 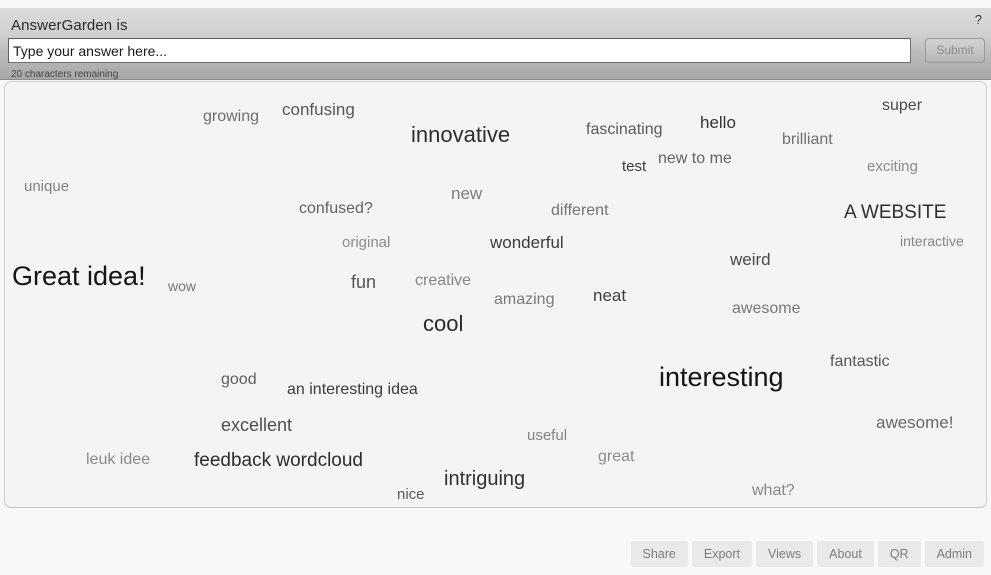 I want to click on topic-title: AnswerGarden is, so click(x=69, y=25).